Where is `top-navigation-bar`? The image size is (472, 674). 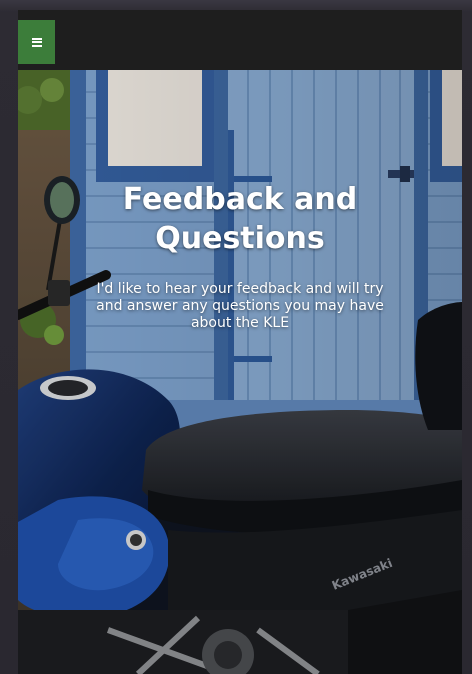 top-navigation-bar is located at coordinates (240, 40).